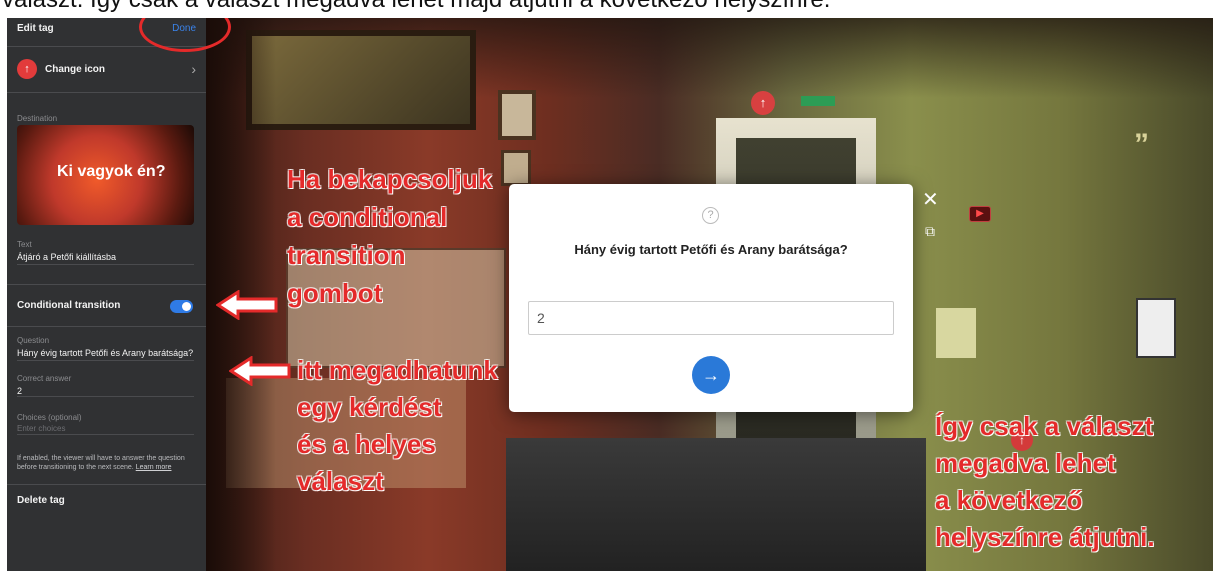 This screenshot has height=571, width=1213. Describe the element at coordinates (367, 217) in the screenshot. I see `annotation-line: a conditional` at that location.